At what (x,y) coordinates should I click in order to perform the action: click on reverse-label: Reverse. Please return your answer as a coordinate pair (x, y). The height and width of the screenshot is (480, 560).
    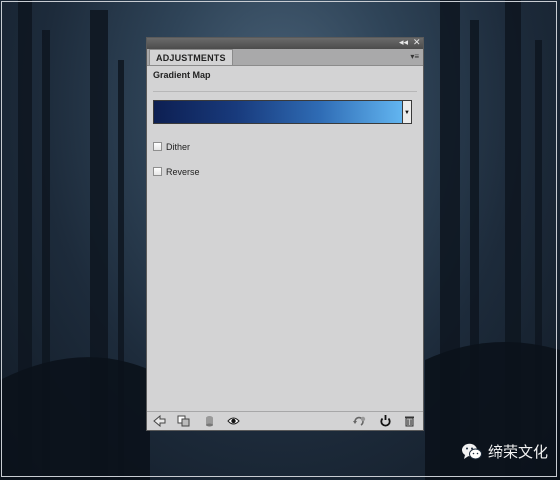
    Looking at the image, I should click on (183, 172).